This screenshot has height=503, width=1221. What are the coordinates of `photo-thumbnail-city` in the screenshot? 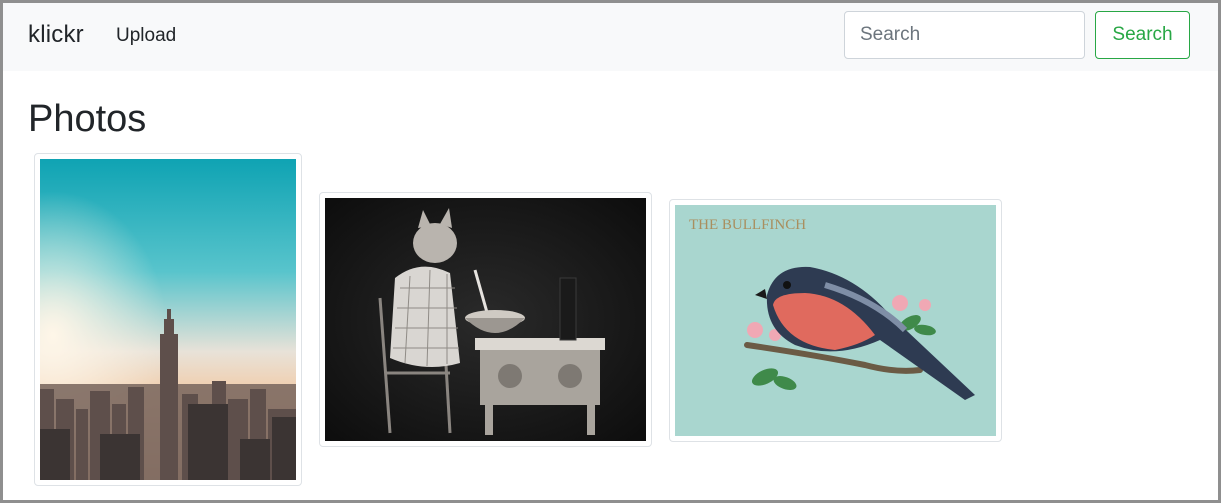 It's located at (168, 319).